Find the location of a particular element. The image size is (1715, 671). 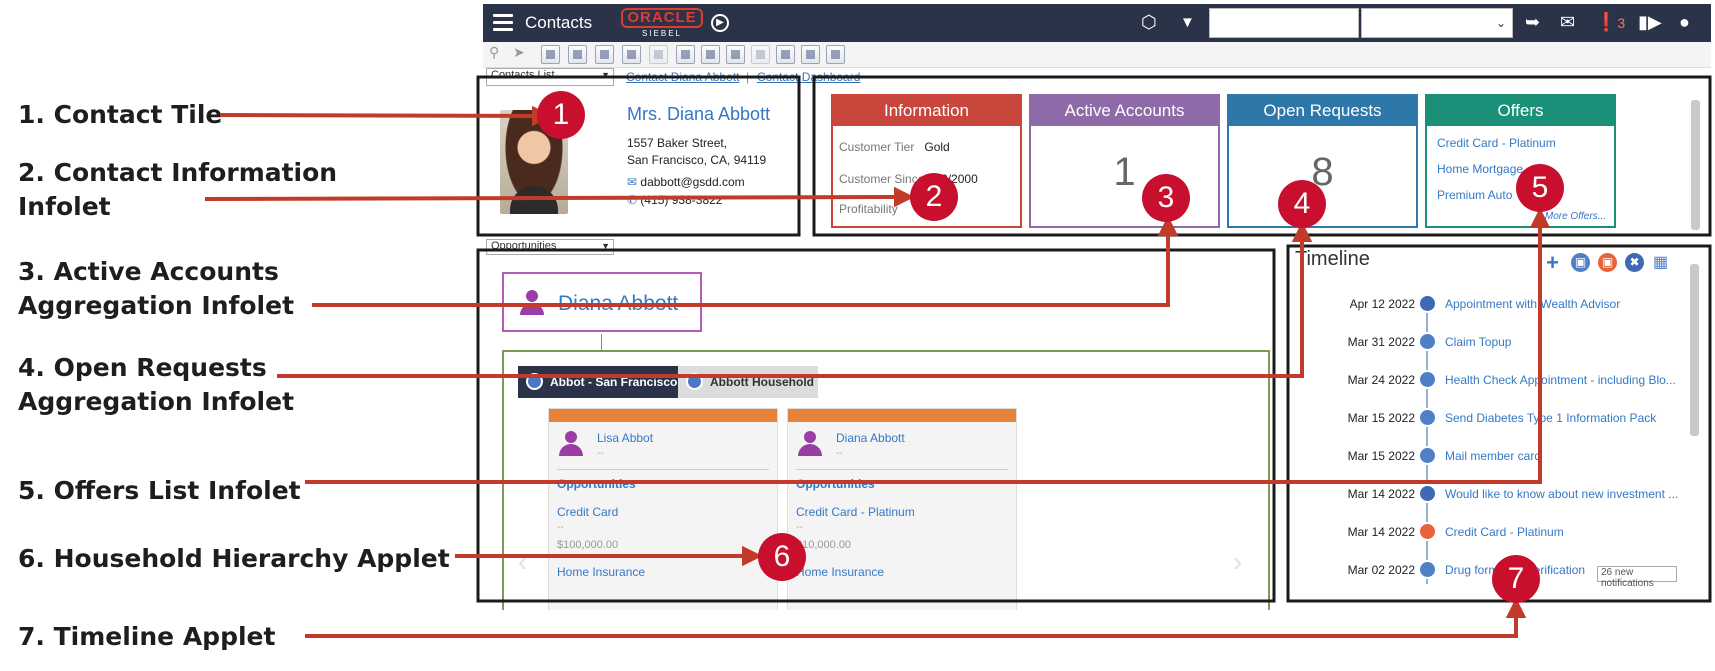

callout-5: 5 is located at coordinates (1540, 188).